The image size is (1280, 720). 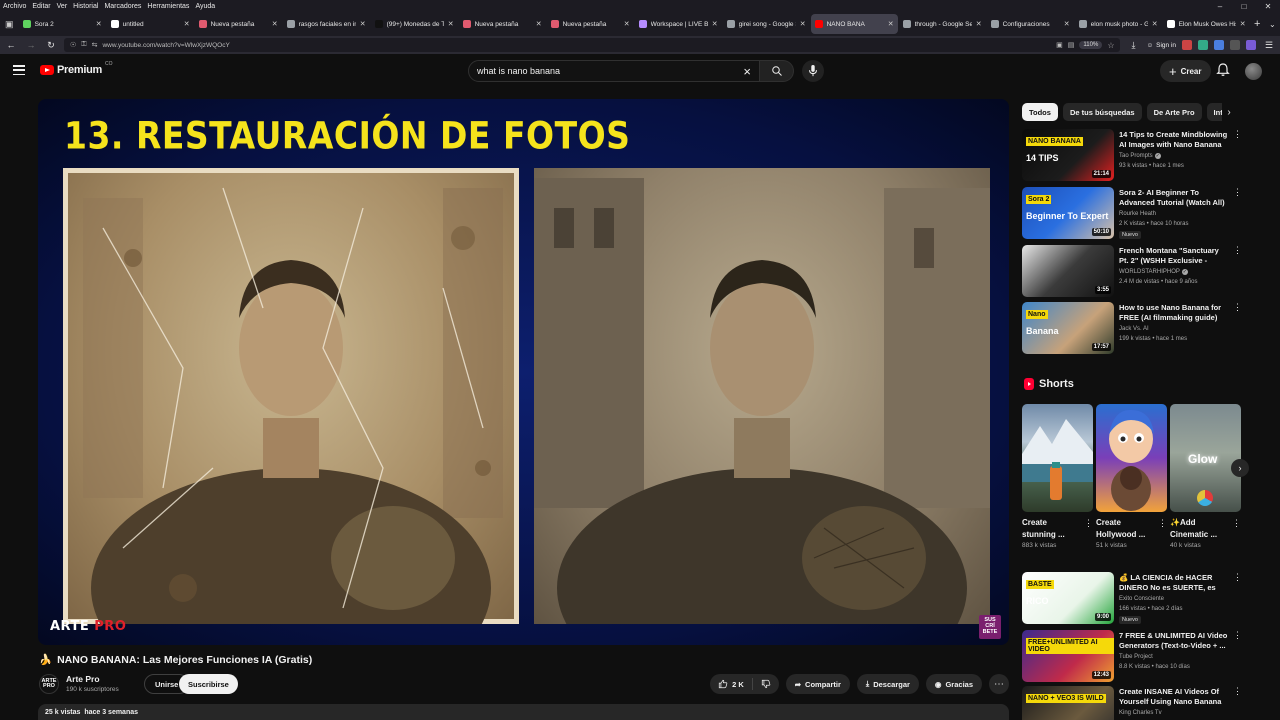 I want to click on create-button: + Crear, so click(x=1185, y=71).